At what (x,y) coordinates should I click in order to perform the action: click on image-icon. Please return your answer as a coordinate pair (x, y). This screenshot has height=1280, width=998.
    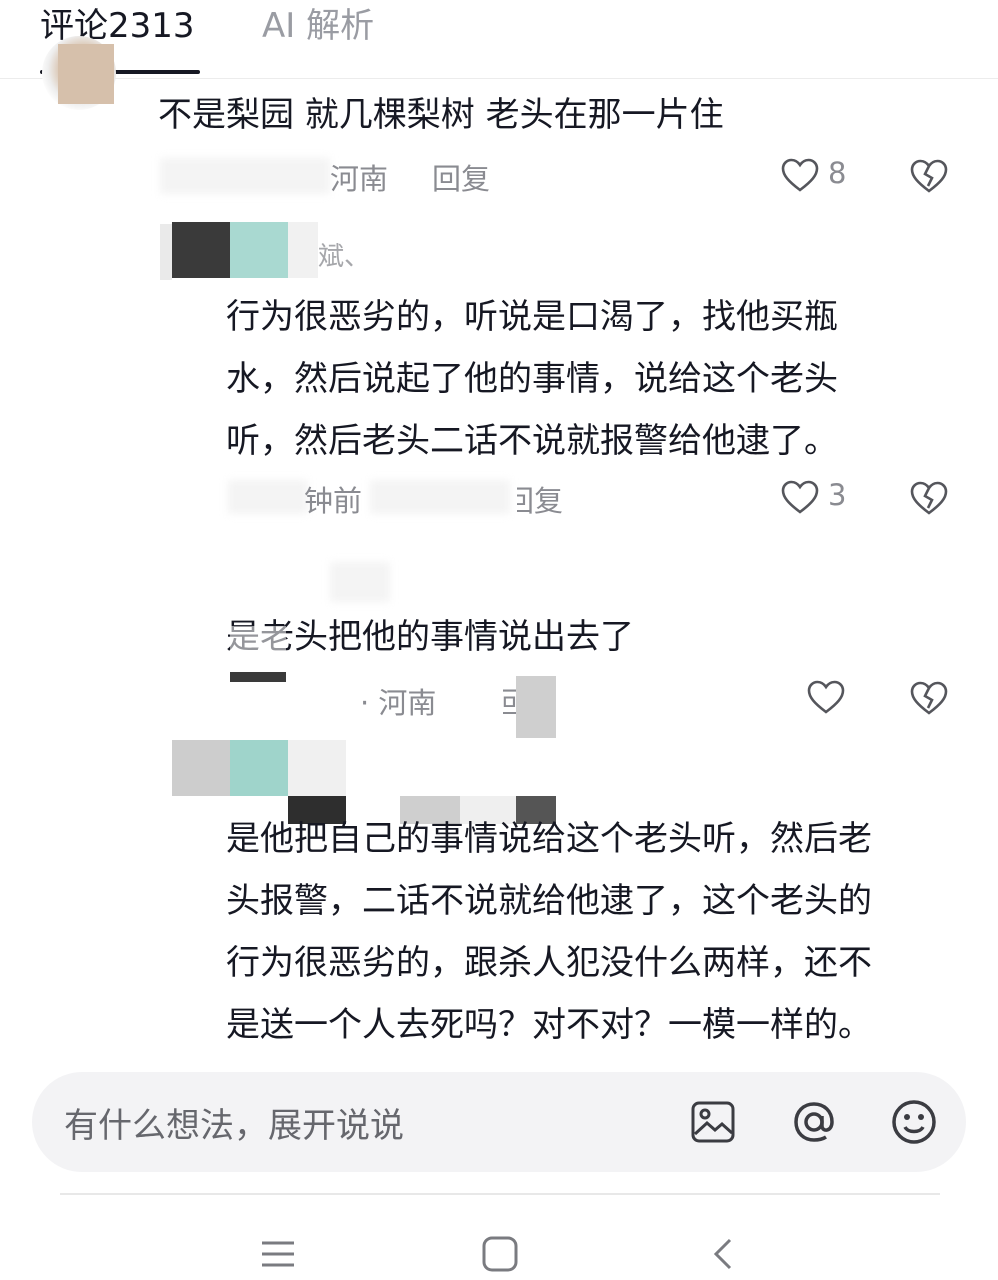
    Looking at the image, I should click on (713, 1122).